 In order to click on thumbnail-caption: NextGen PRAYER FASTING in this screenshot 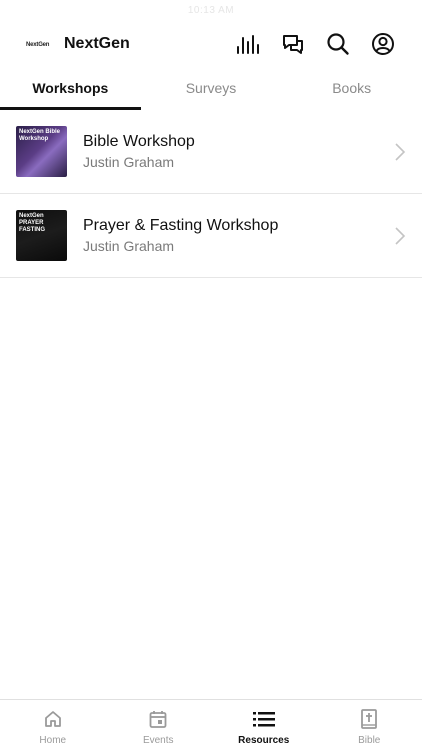, I will do `click(32, 223)`.